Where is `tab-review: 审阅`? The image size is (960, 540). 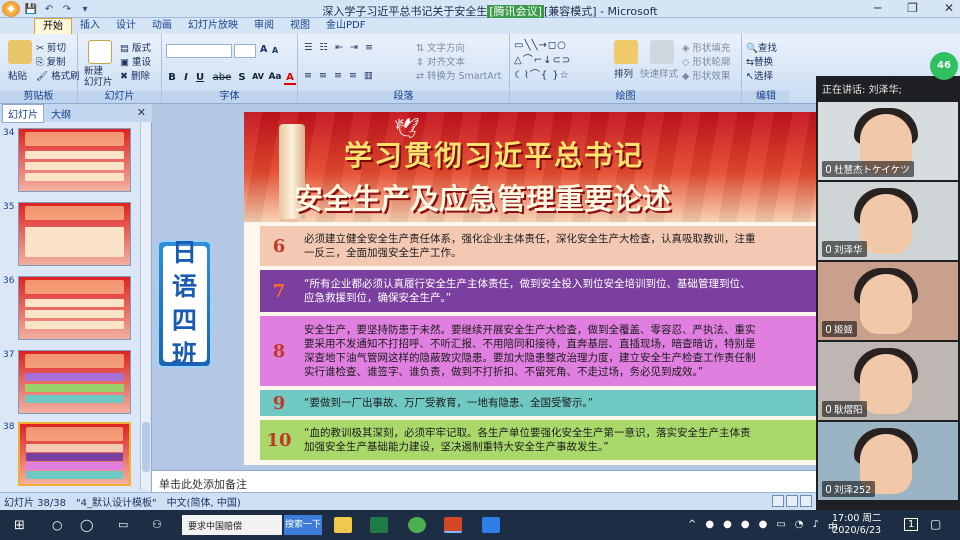 tab-review: 审阅 is located at coordinates (264, 26).